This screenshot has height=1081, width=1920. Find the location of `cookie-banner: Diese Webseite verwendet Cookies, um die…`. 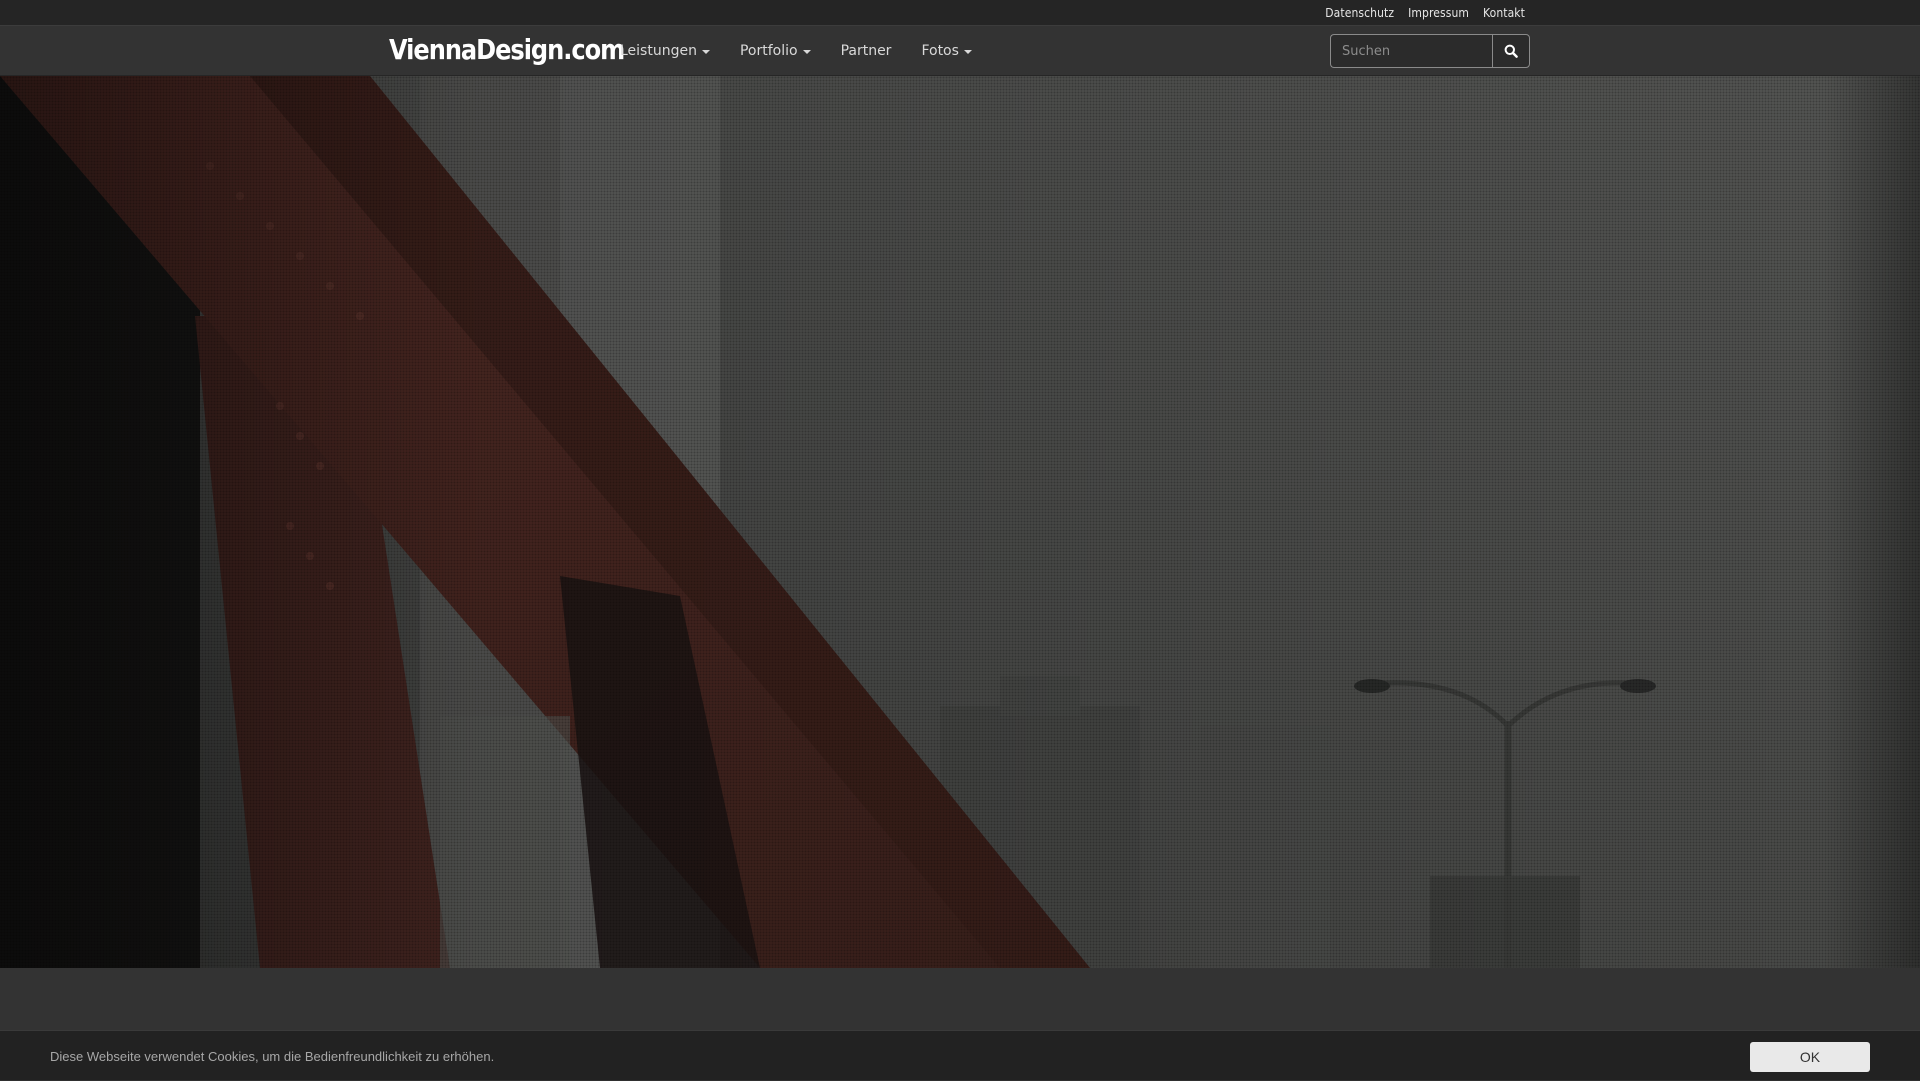

cookie-banner: Diese Webseite verwendet Cookies, um die… is located at coordinates (960, 1055).